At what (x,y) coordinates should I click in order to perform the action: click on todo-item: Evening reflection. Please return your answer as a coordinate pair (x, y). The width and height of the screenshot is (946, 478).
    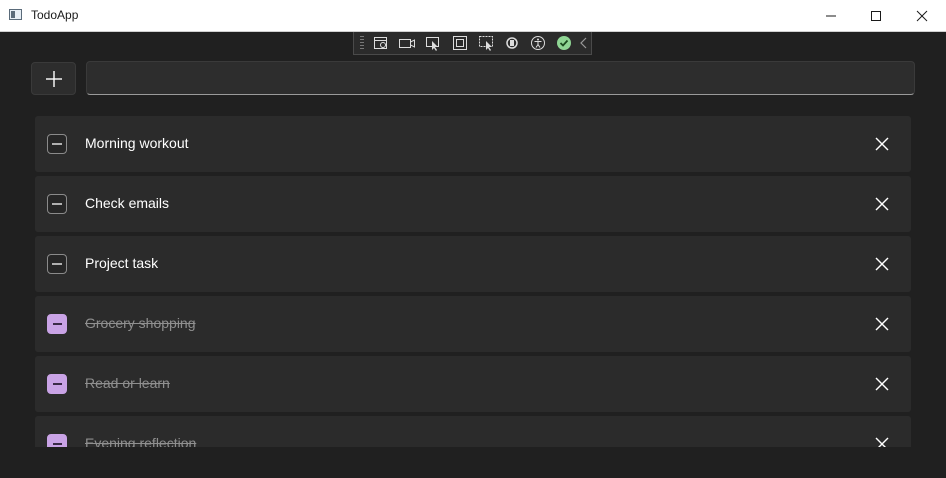
    Looking at the image, I should click on (473, 431).